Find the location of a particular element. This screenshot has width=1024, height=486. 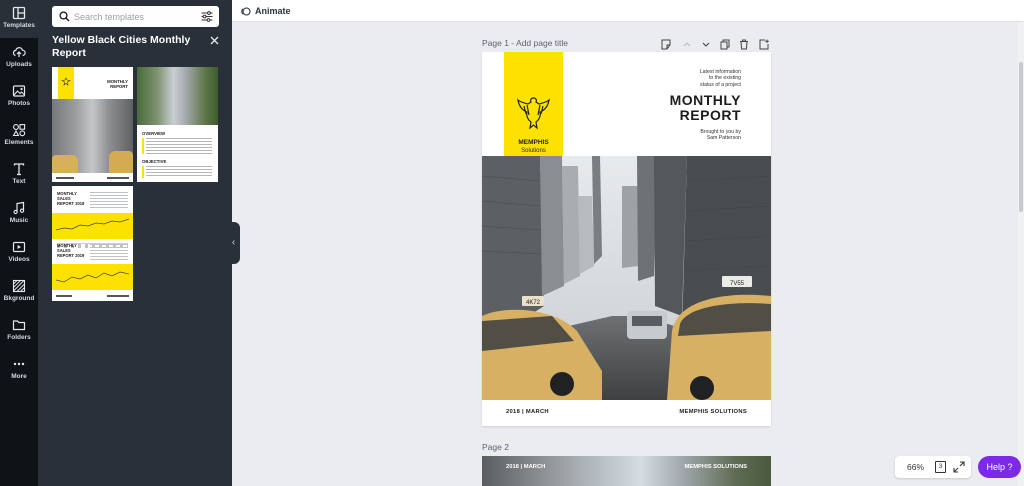

collapse-panel-button: ‹ is located at coordinates (233, 243).